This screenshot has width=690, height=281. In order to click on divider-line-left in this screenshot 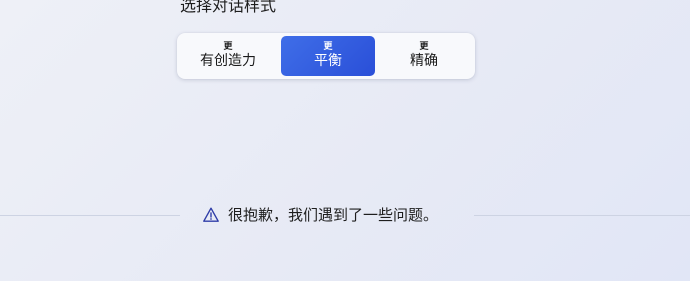, I will do `click(90, 215)`.